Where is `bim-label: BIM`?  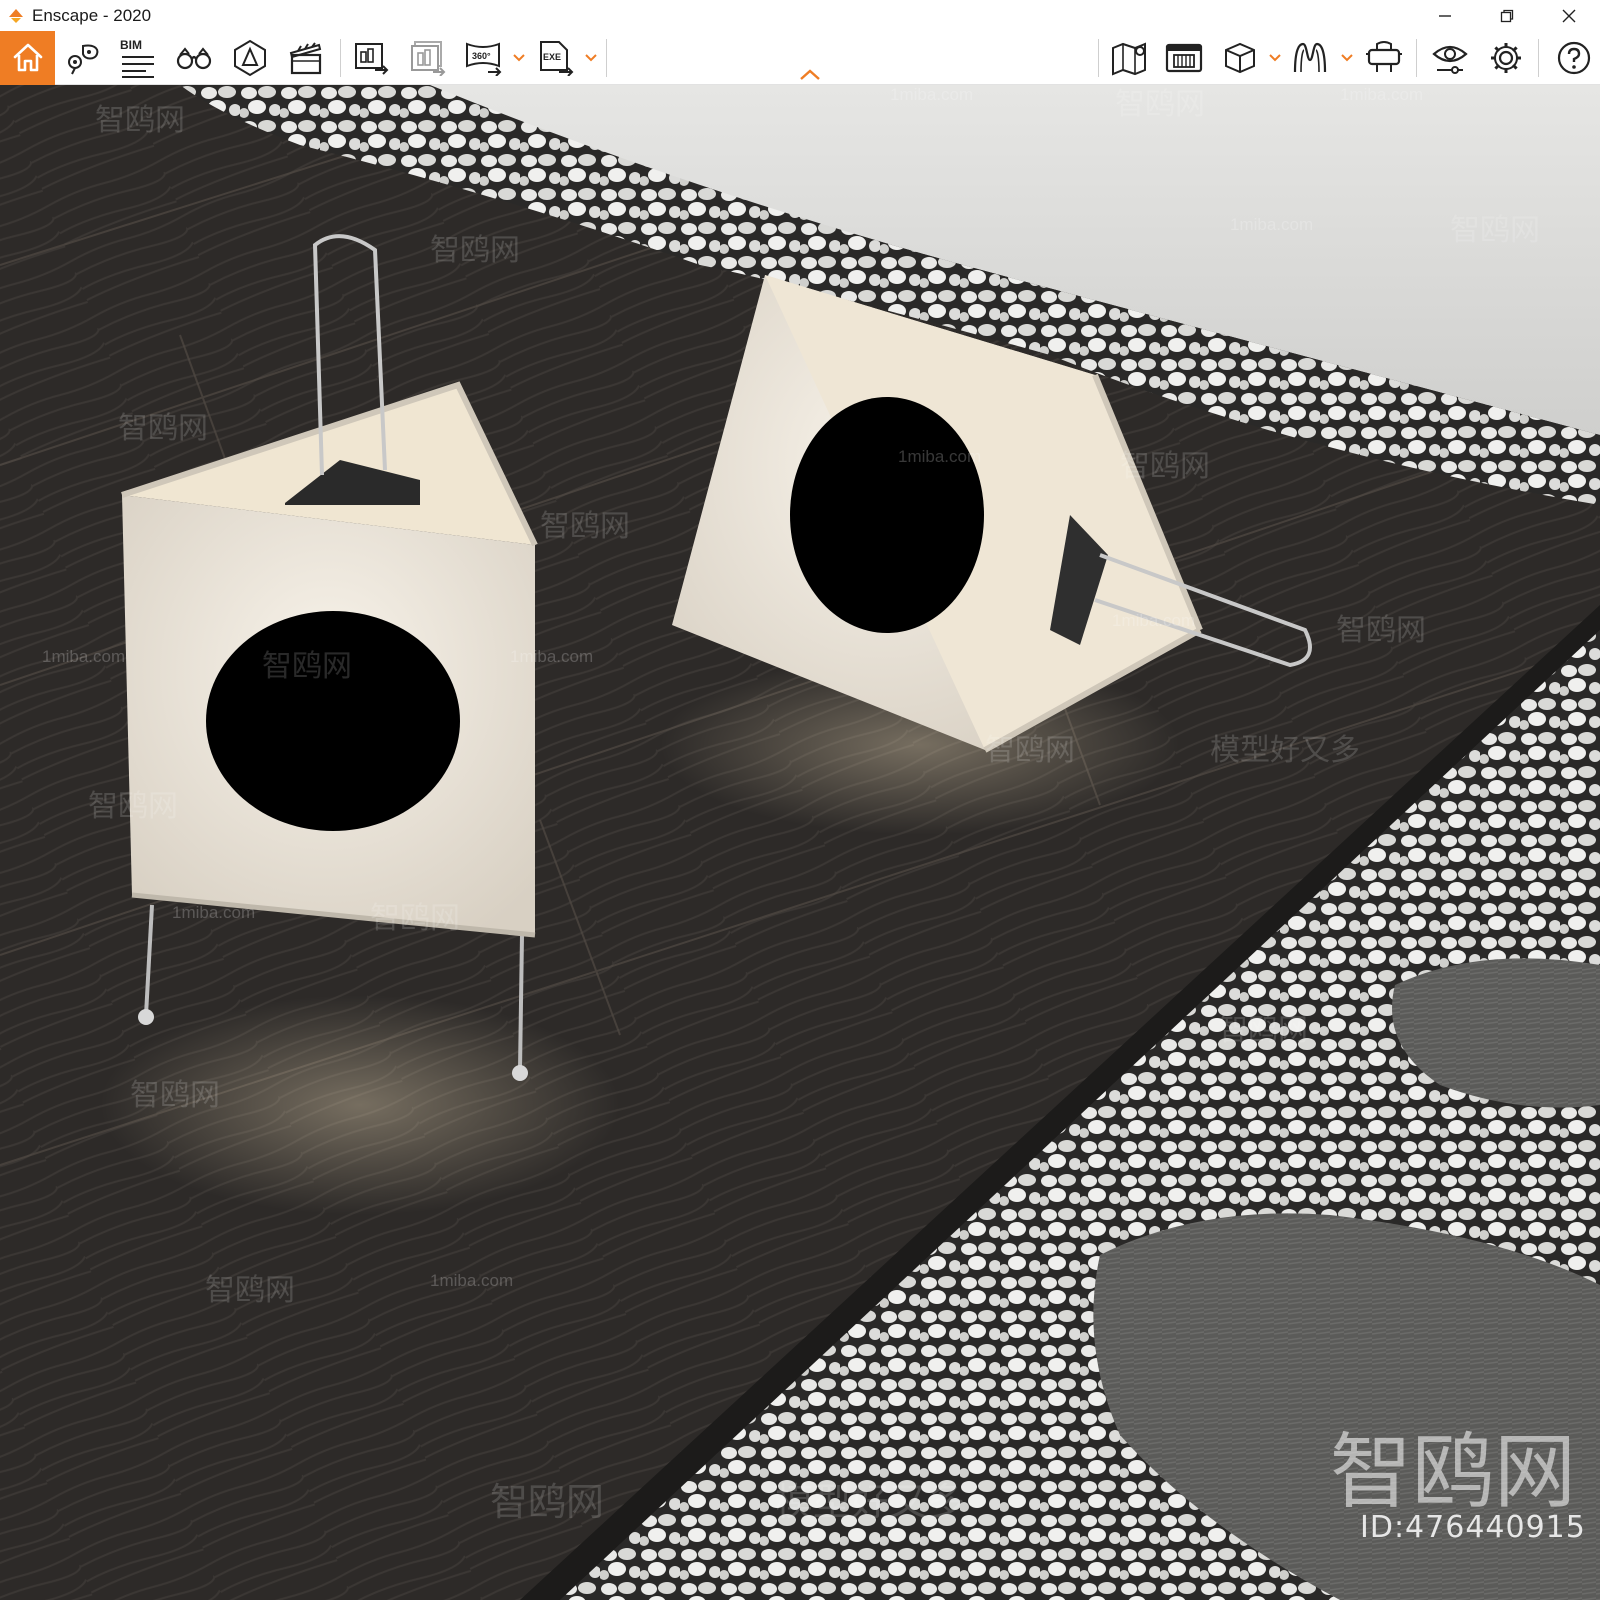
bim-label: BIM is located at coordinates (131, 44).